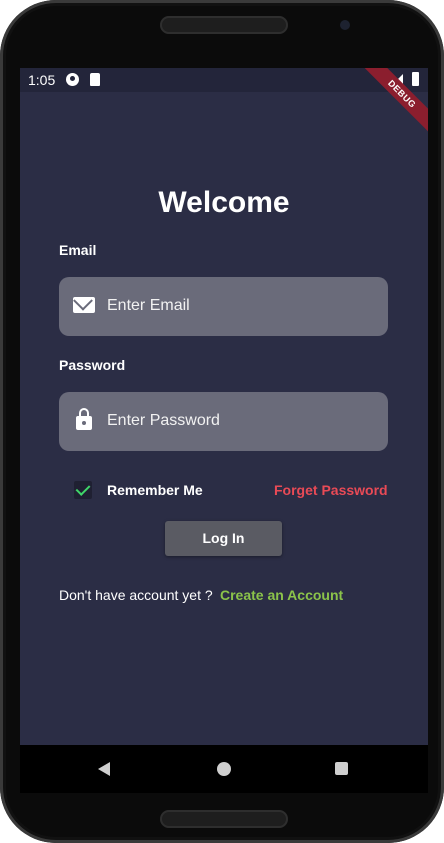 This screenshot has width=444, height=843. Describe the element at coordinates (341, 768) in the screenshot. I see `recent-apps-icon` at that location.